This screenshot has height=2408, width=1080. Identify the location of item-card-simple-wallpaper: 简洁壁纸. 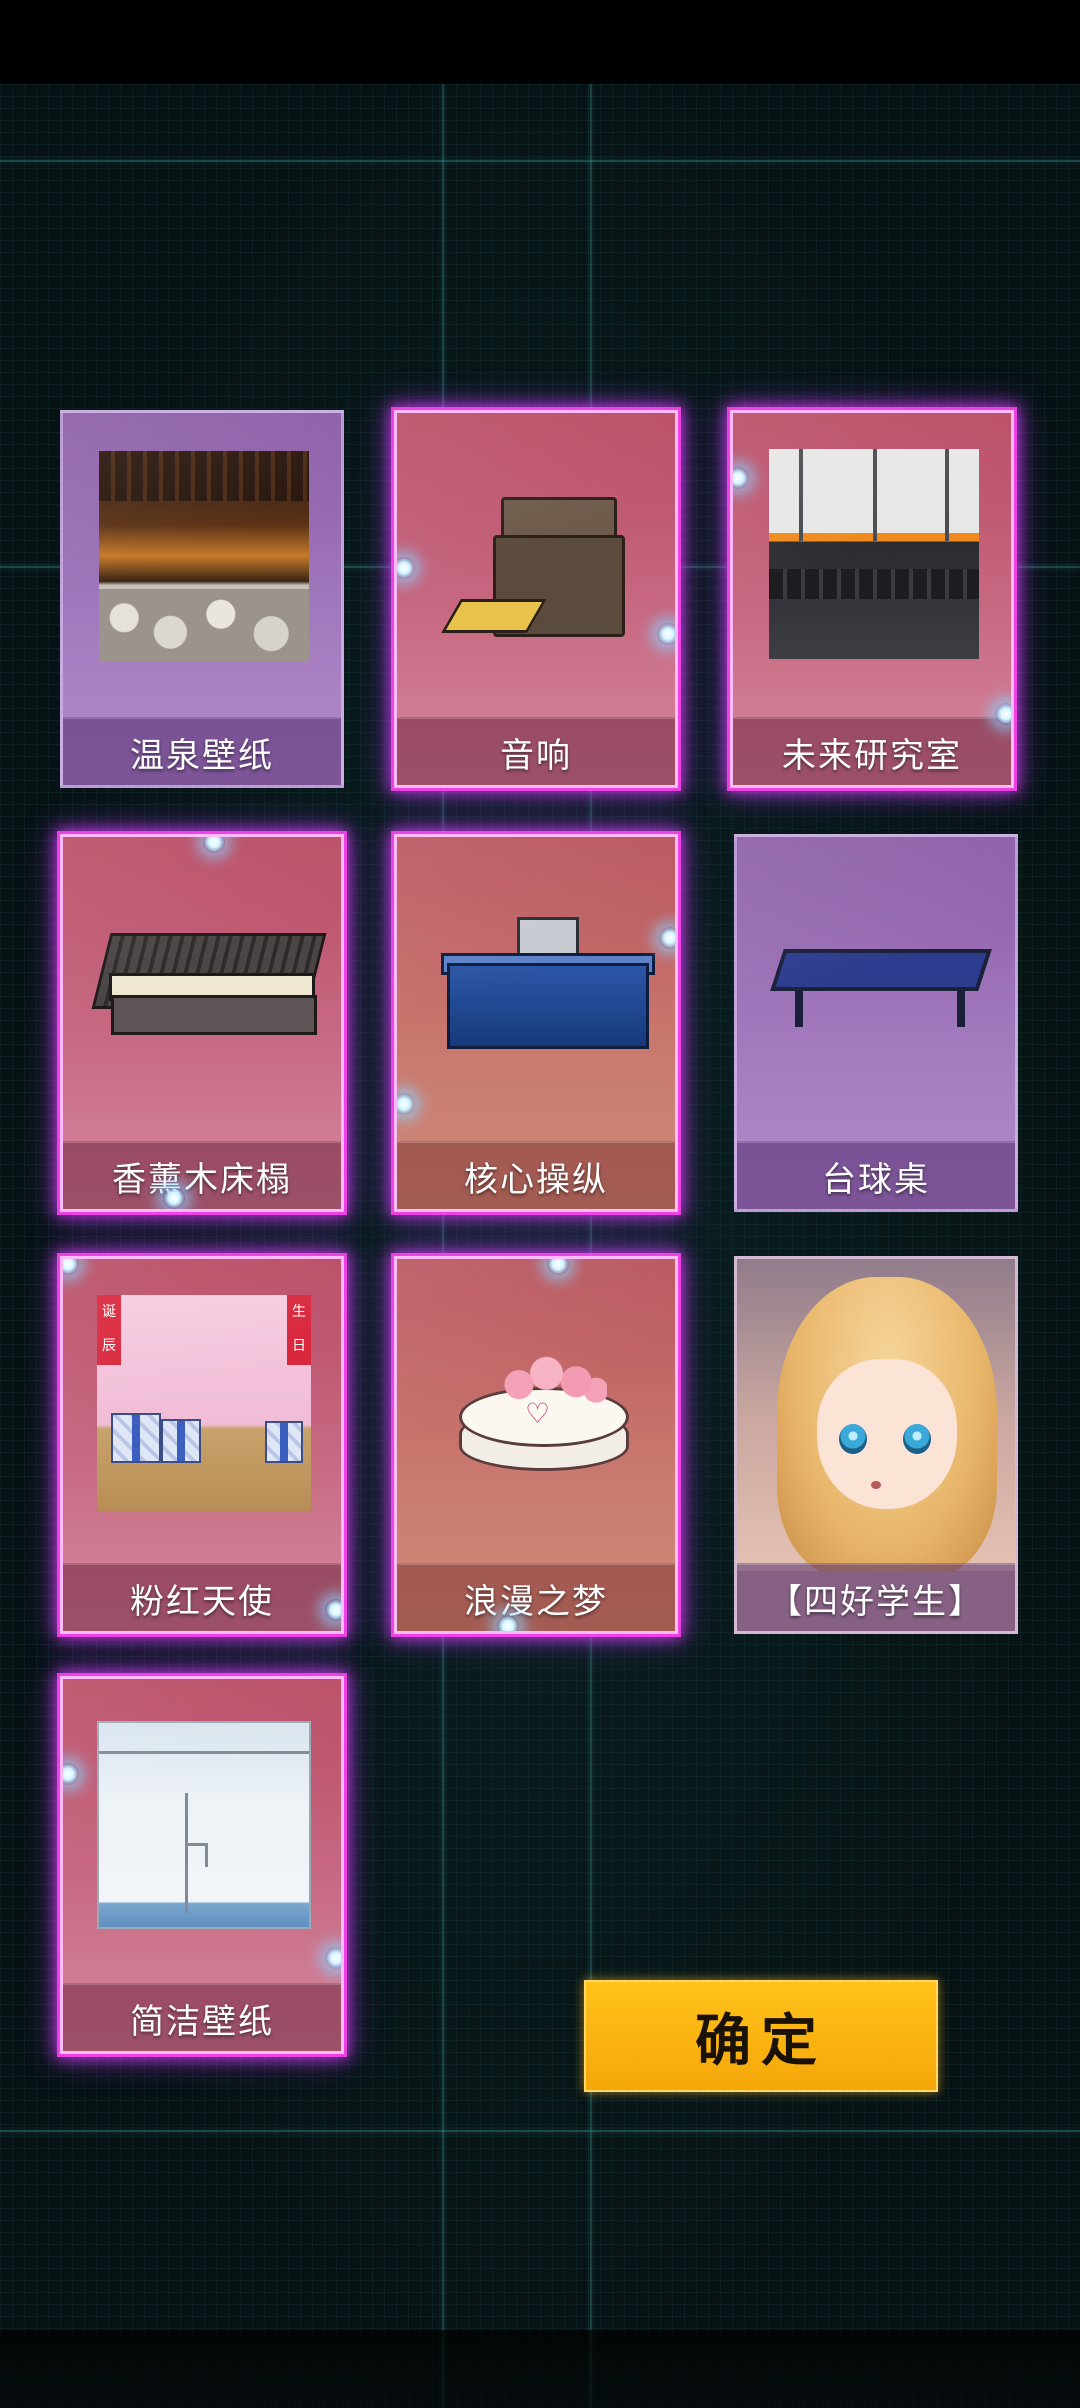
(202, 1865).